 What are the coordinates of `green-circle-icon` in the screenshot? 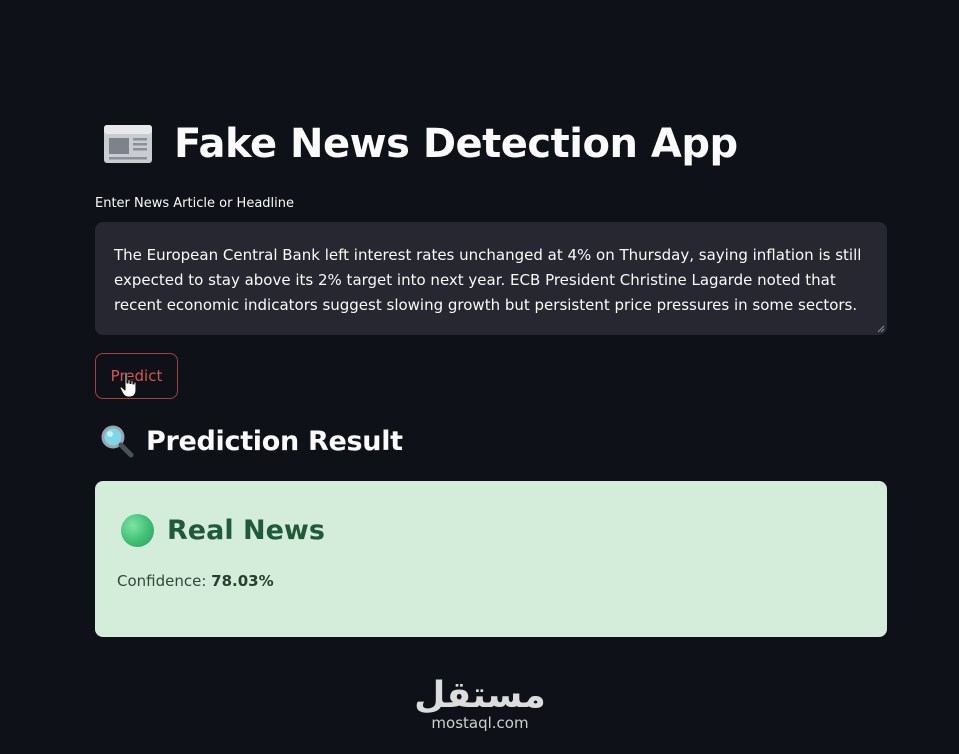 It's located at (137, 530).